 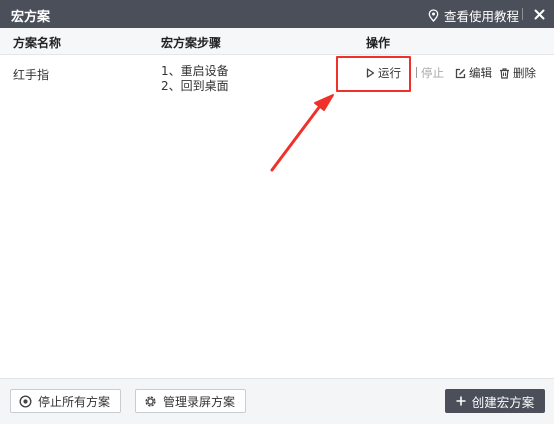 What do you see at coordinates (416, 72) in the screenshot?
I see `action-divider` at bounding box center [416, 72].